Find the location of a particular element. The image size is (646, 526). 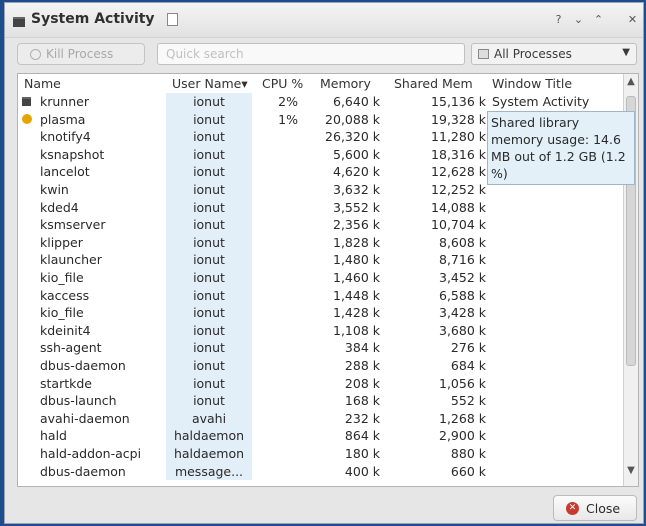

cell-name: kio_file is located at coordinates (62, 277).